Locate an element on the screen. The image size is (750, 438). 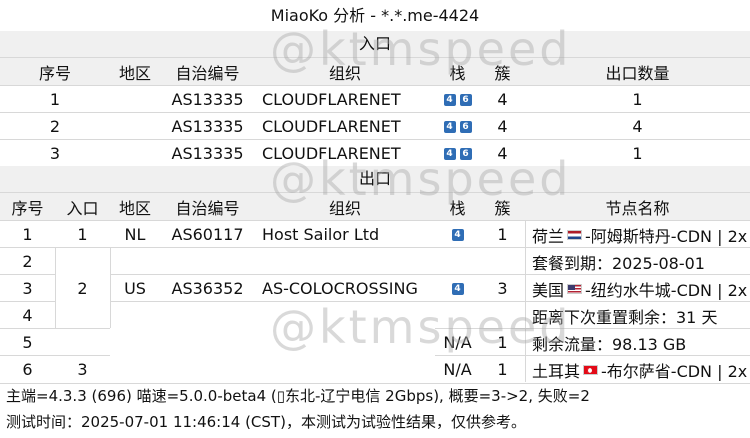
node-country: 土耳其 is located at coordinates (556, 371).